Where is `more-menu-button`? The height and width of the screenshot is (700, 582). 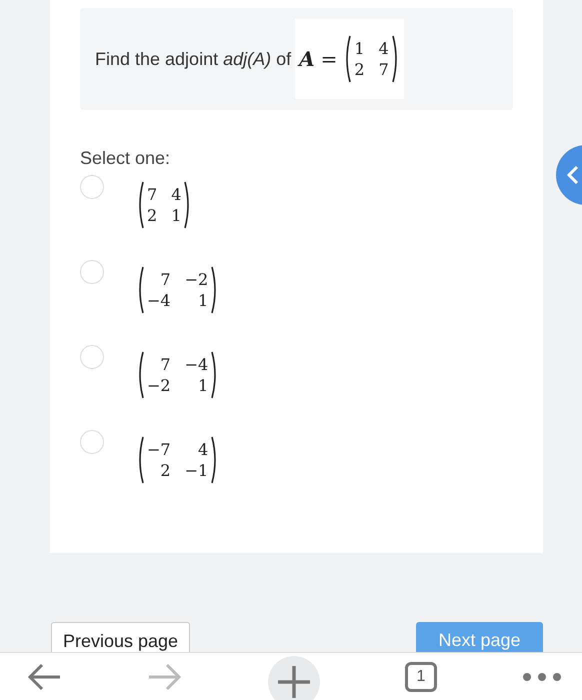
more-menu-button is located at coordinates (542, 677).